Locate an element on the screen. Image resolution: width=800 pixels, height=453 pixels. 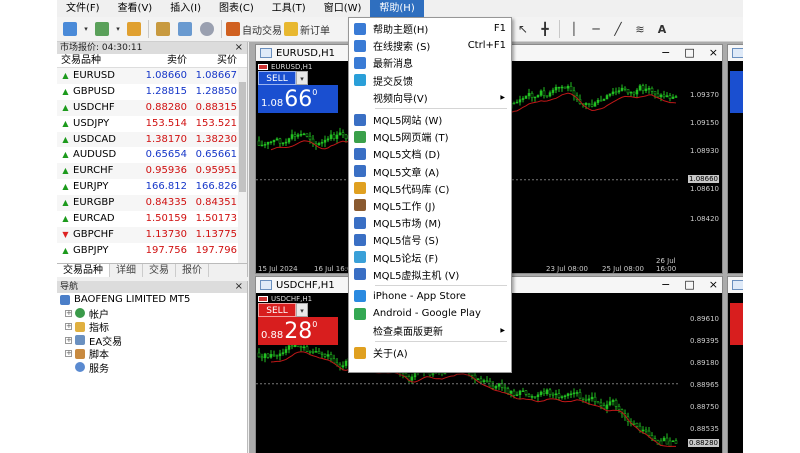
navigator-item-experts: + EA交易 is located at coordinates (152, 341).